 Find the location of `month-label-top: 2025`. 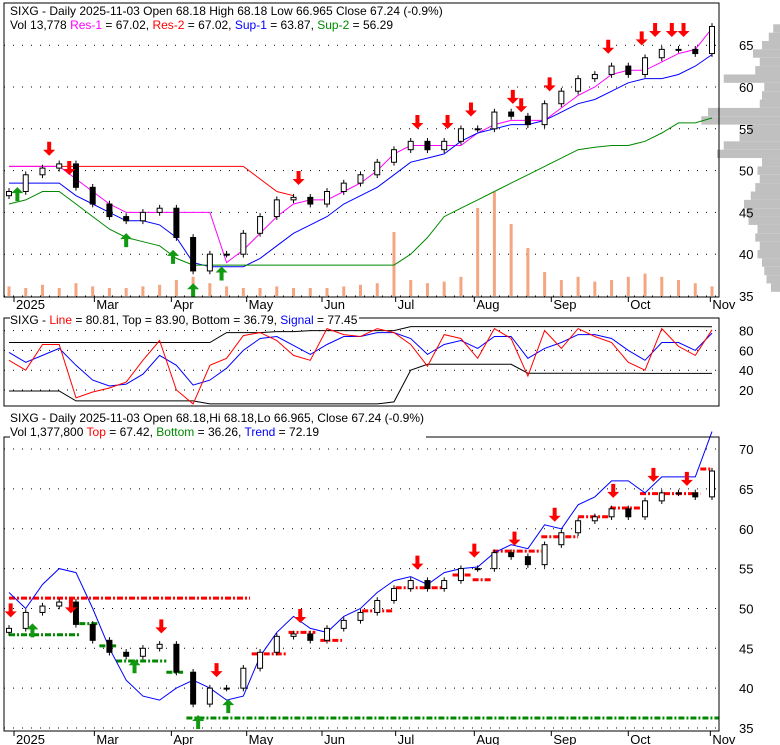

month-label-top: 2025 is located at coordinates (30, 304).